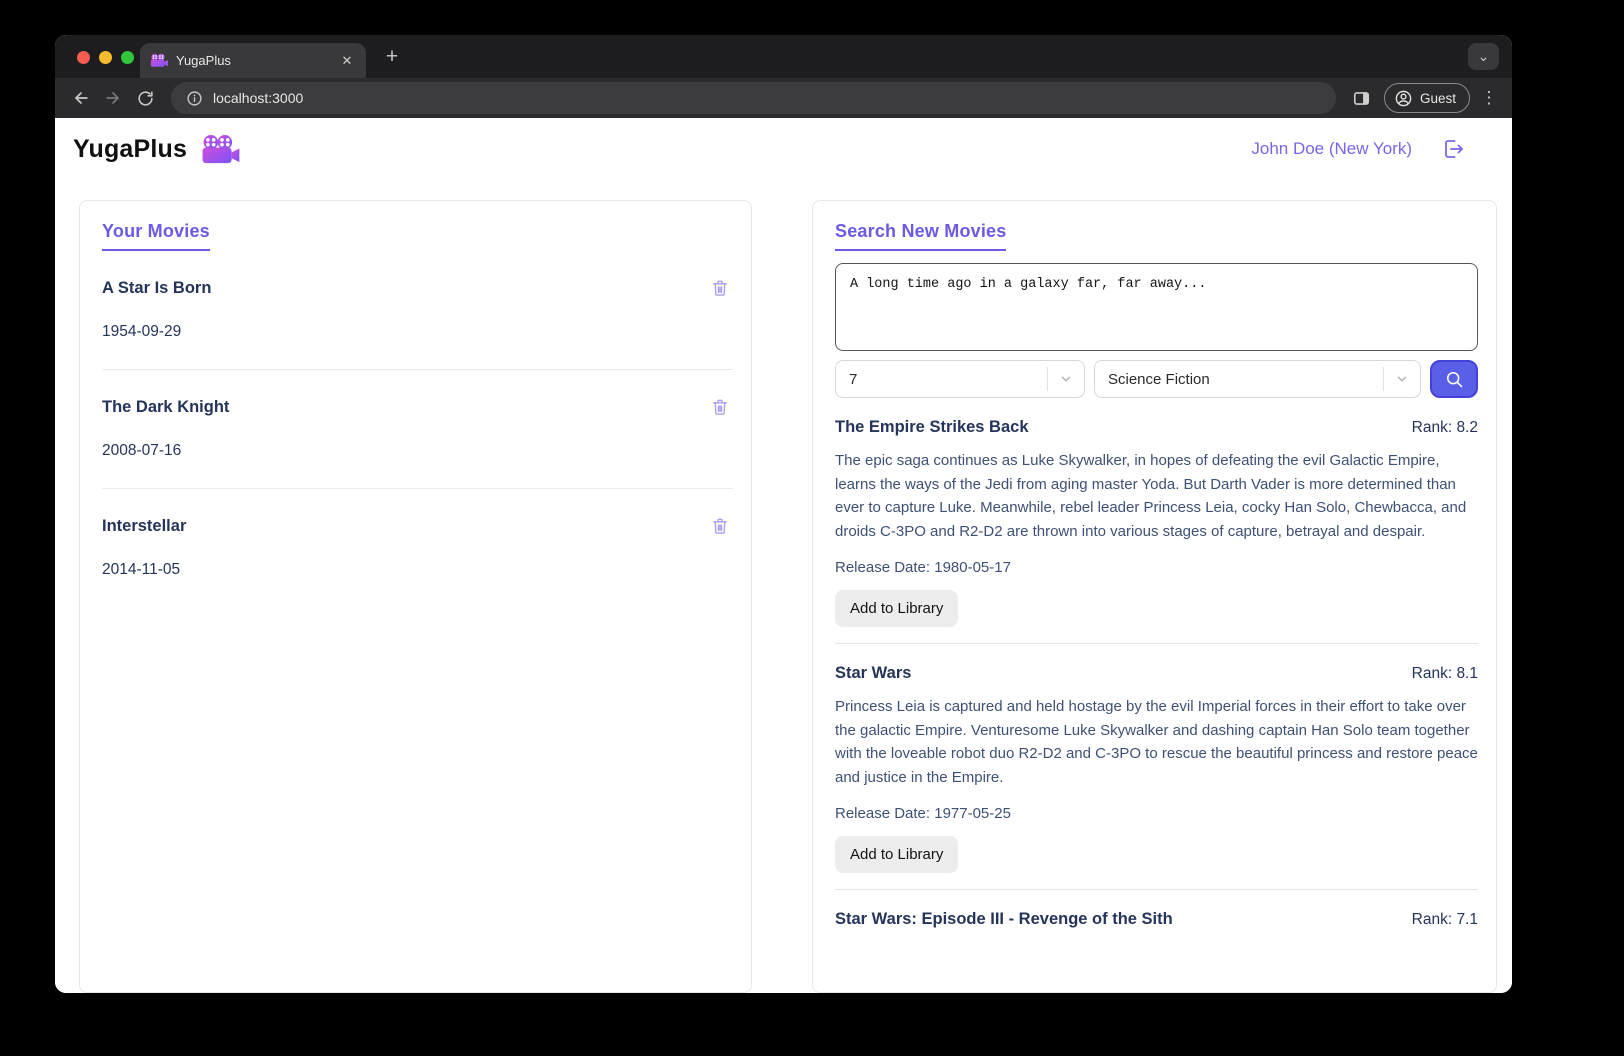 The height and width of the screenshot is (1056, 1624). What do you see at coordinates (1159, 379) in the screenshot?
I see `genre-select-value: Science Fiction` at bounding box center [1159, 379].